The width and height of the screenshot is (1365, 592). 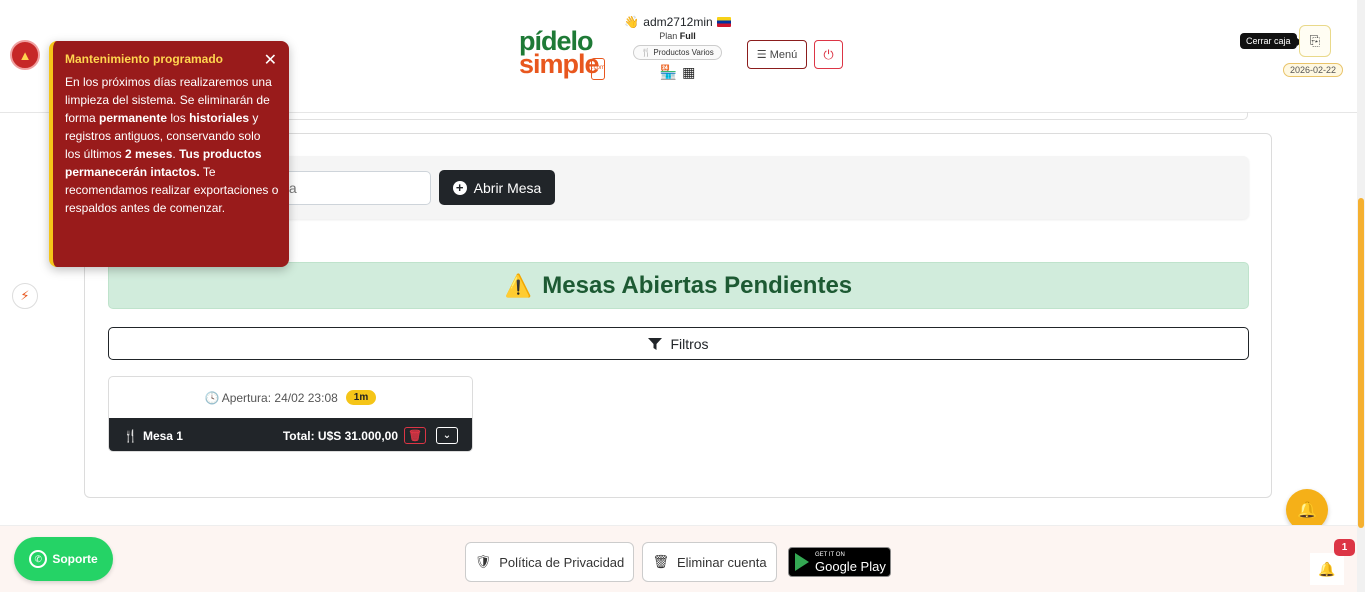 I want to click on opening-time: Apertura: 24/02 23:08, so click(x=279, y=397).